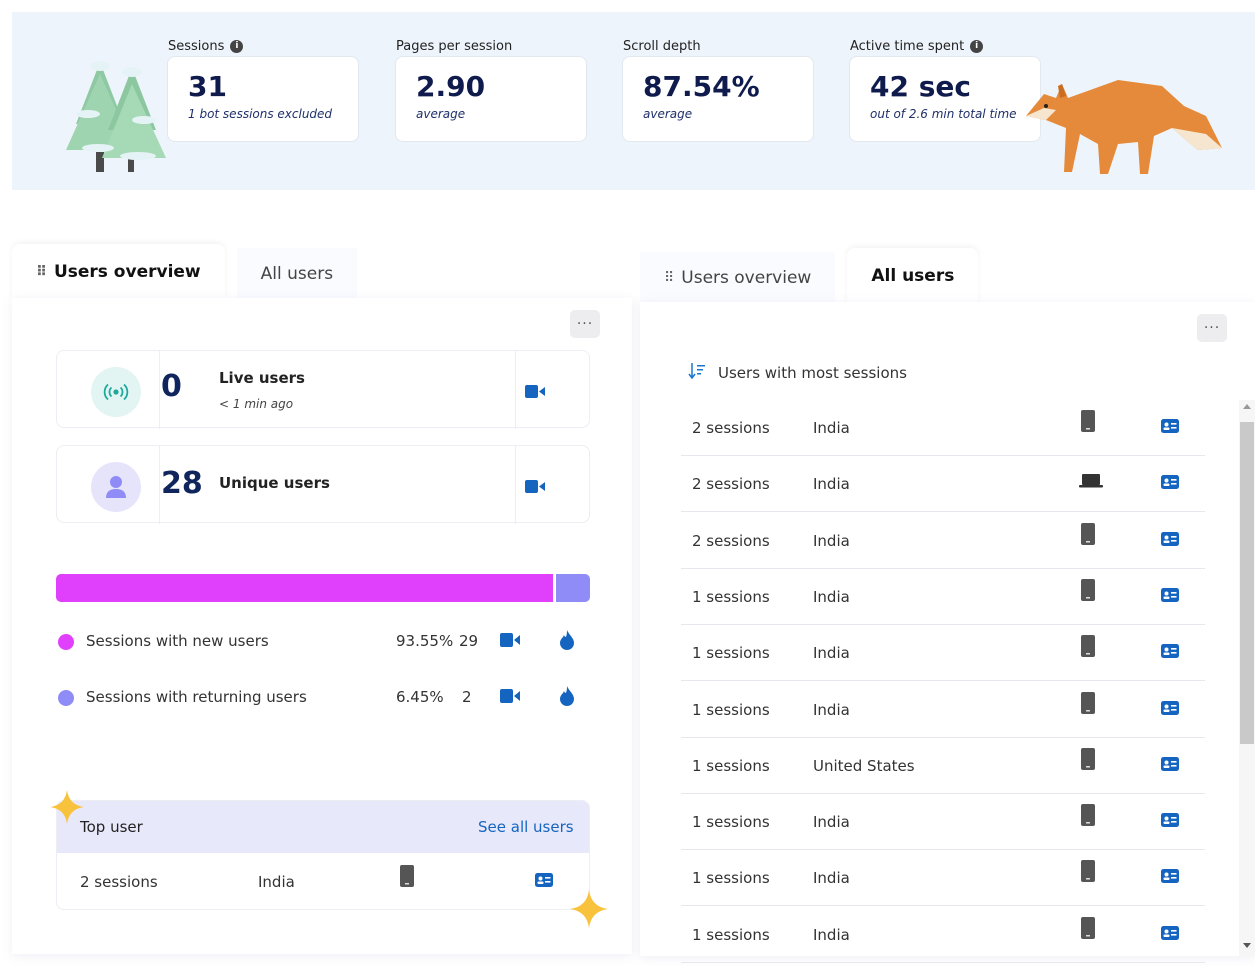 The width and height of the screenshot is (1255, 966). I want to click on legend-count: 2, so click(467, 697).